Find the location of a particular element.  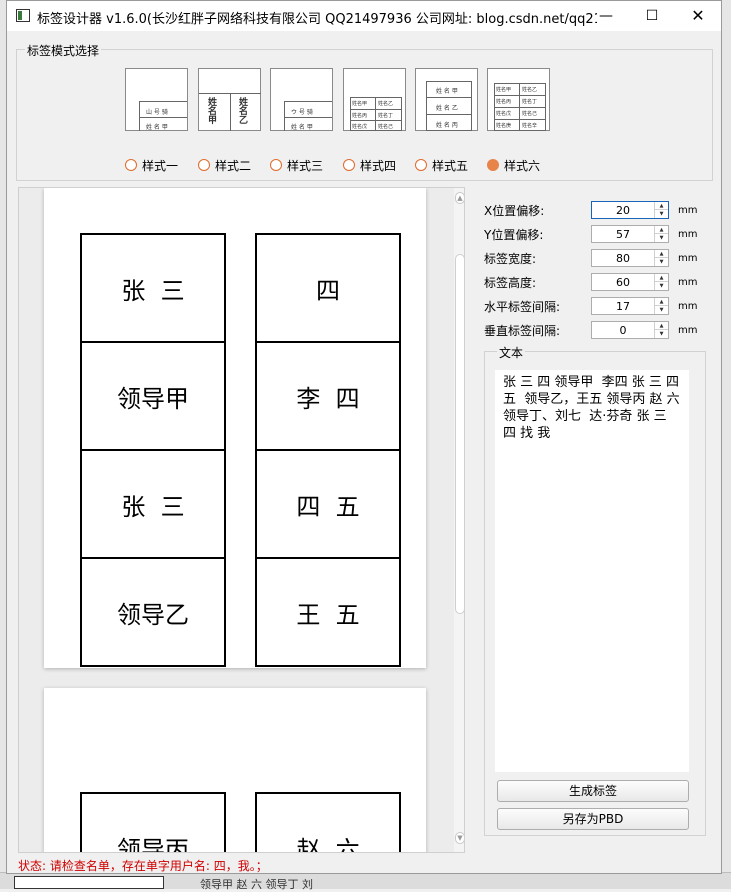

label-width-row: 标签宽度: ▲ ▼ mm is located at coordinates (590, 258).